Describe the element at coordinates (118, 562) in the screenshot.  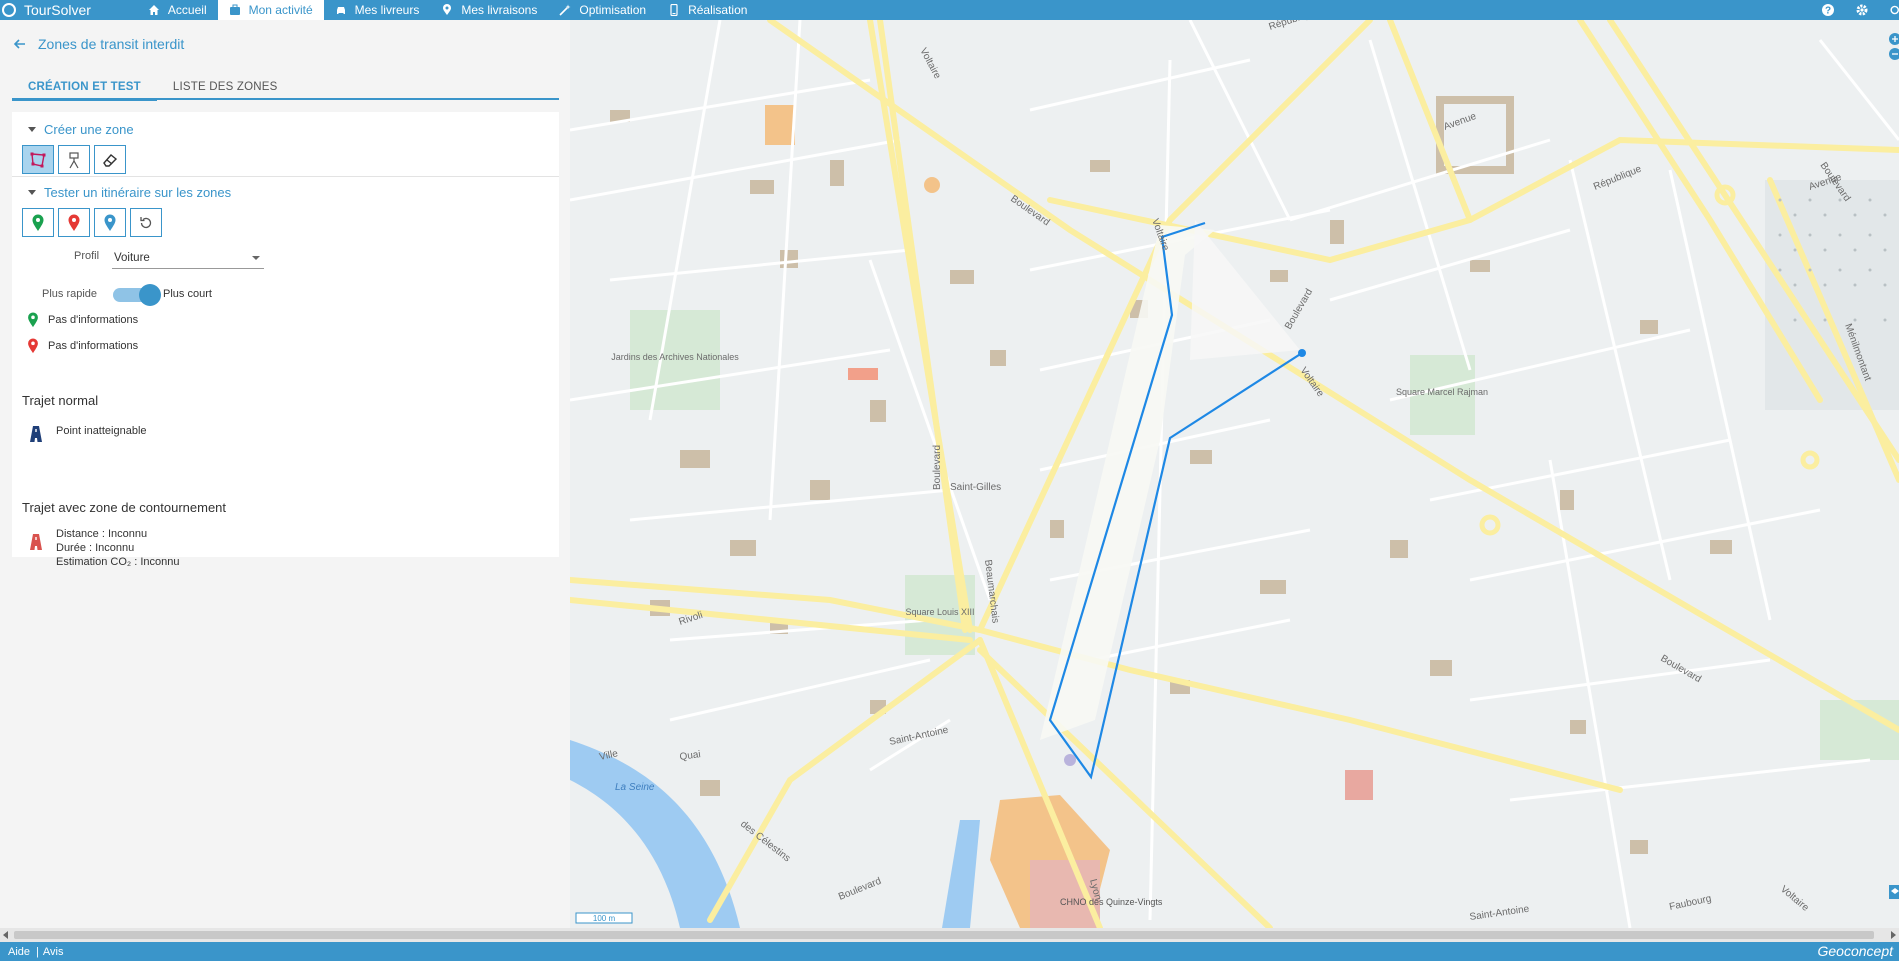
I see `avoid-co2: Estimation CO₂ : Inconnu` at that location.